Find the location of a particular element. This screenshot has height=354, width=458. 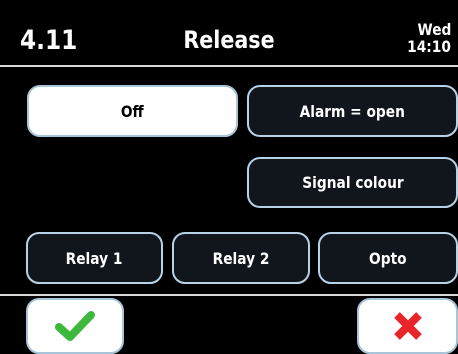

checkmark-icon is located at coordinates (75, 326).